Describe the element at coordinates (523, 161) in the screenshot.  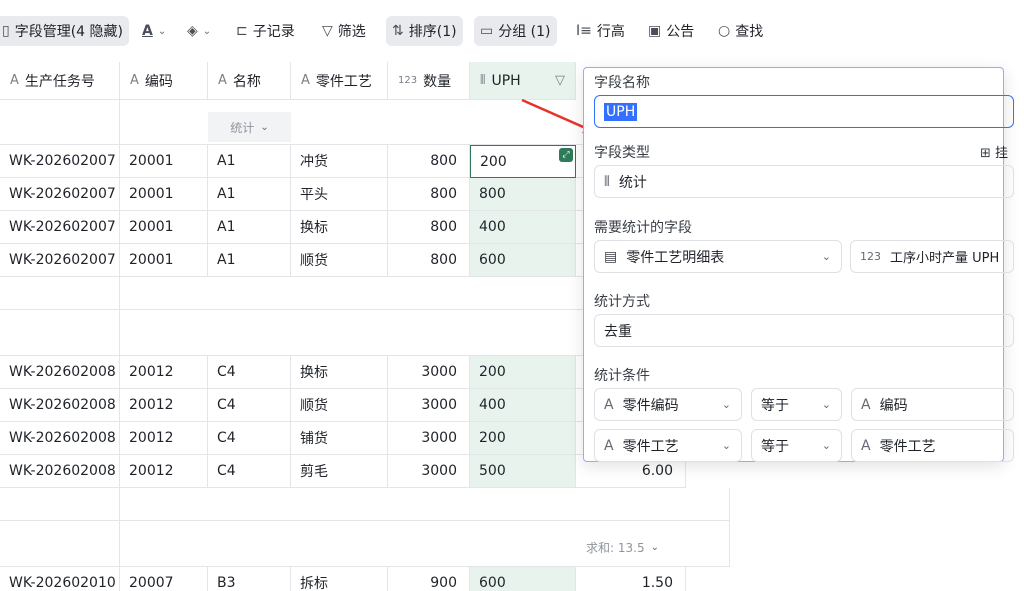
I see `cell-uph: 200 ⤢` at that location.